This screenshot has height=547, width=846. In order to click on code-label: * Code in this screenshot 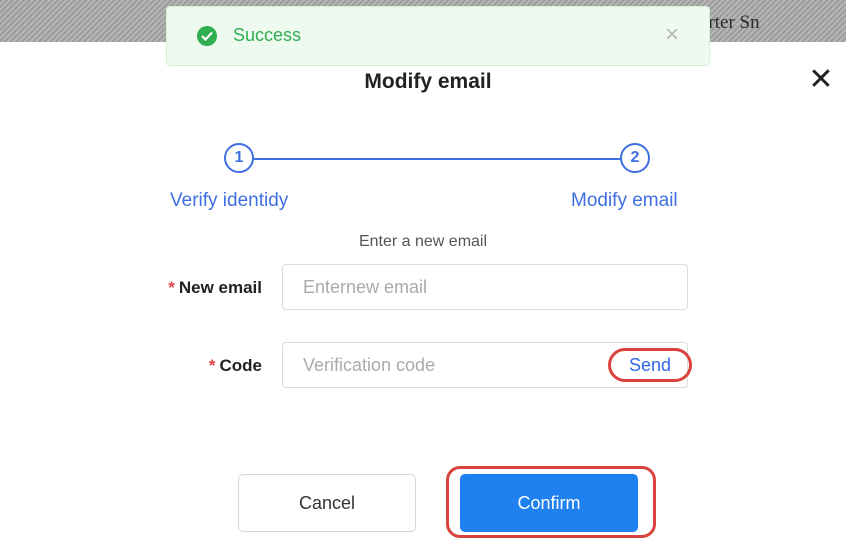, I will do `click(181, 366)`.